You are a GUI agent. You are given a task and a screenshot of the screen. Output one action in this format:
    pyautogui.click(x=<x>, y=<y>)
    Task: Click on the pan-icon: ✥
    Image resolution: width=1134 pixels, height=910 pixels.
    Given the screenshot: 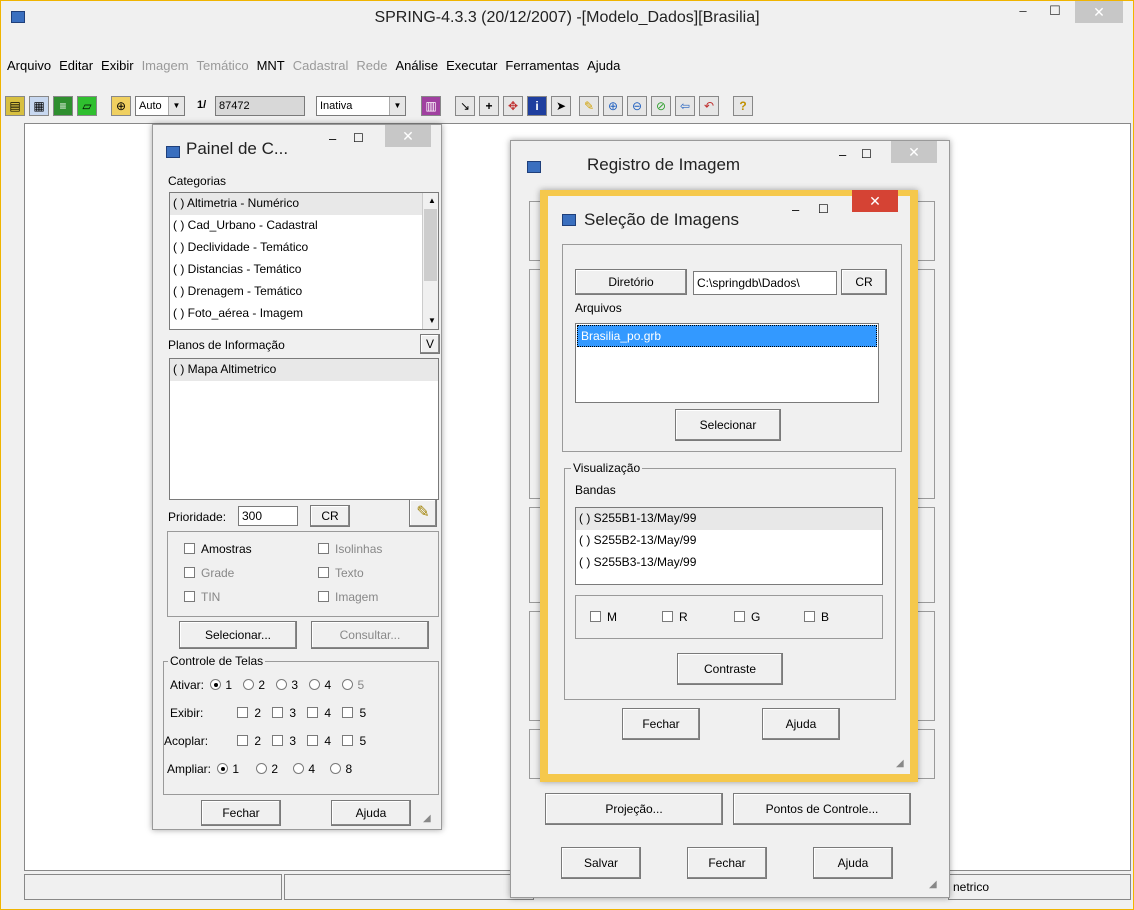 What is the action you would take?
    pyautogui.click(x=513, y=106)
    